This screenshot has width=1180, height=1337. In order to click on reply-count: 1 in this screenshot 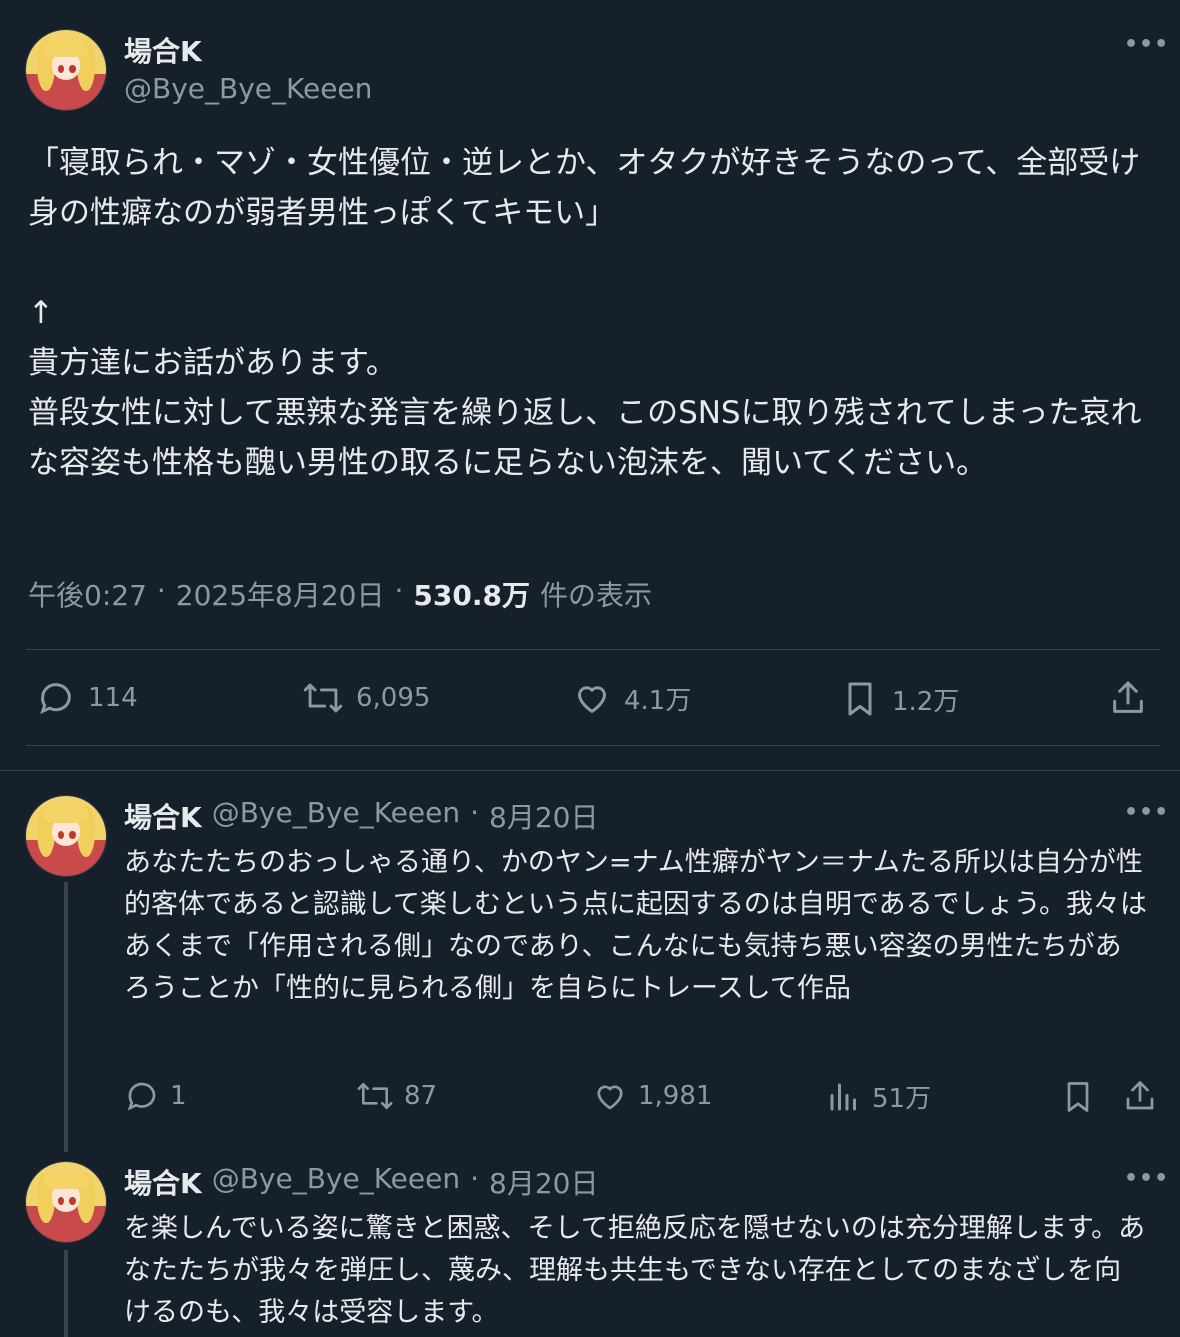, I will do `click(178, 1096)`.